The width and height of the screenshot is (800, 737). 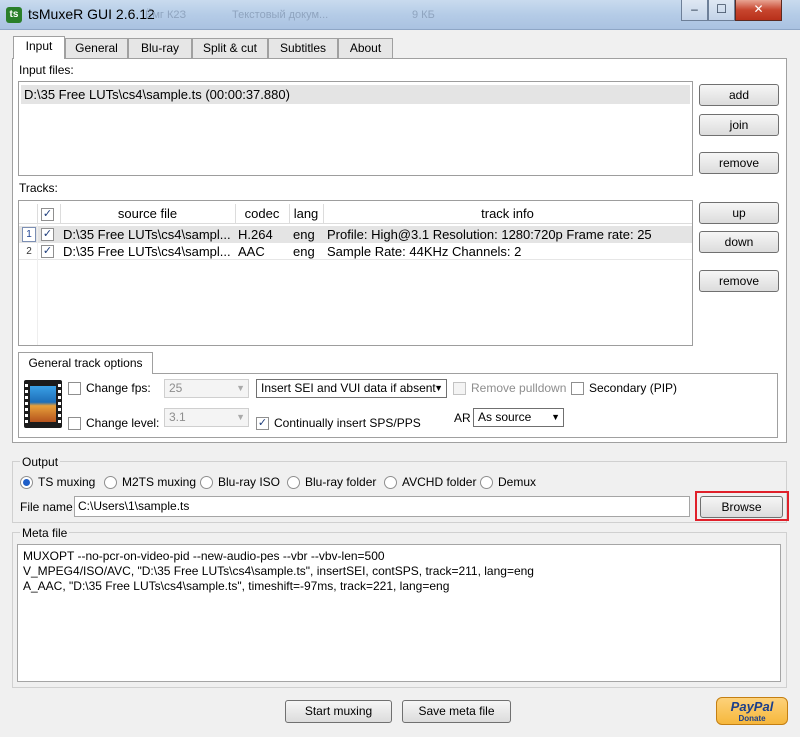 What do you see at coordinates (347, 423) in the screenshot?
I see `continually-insert-label: Continually insert SPS/PPS` at bounding box center [347, 423].